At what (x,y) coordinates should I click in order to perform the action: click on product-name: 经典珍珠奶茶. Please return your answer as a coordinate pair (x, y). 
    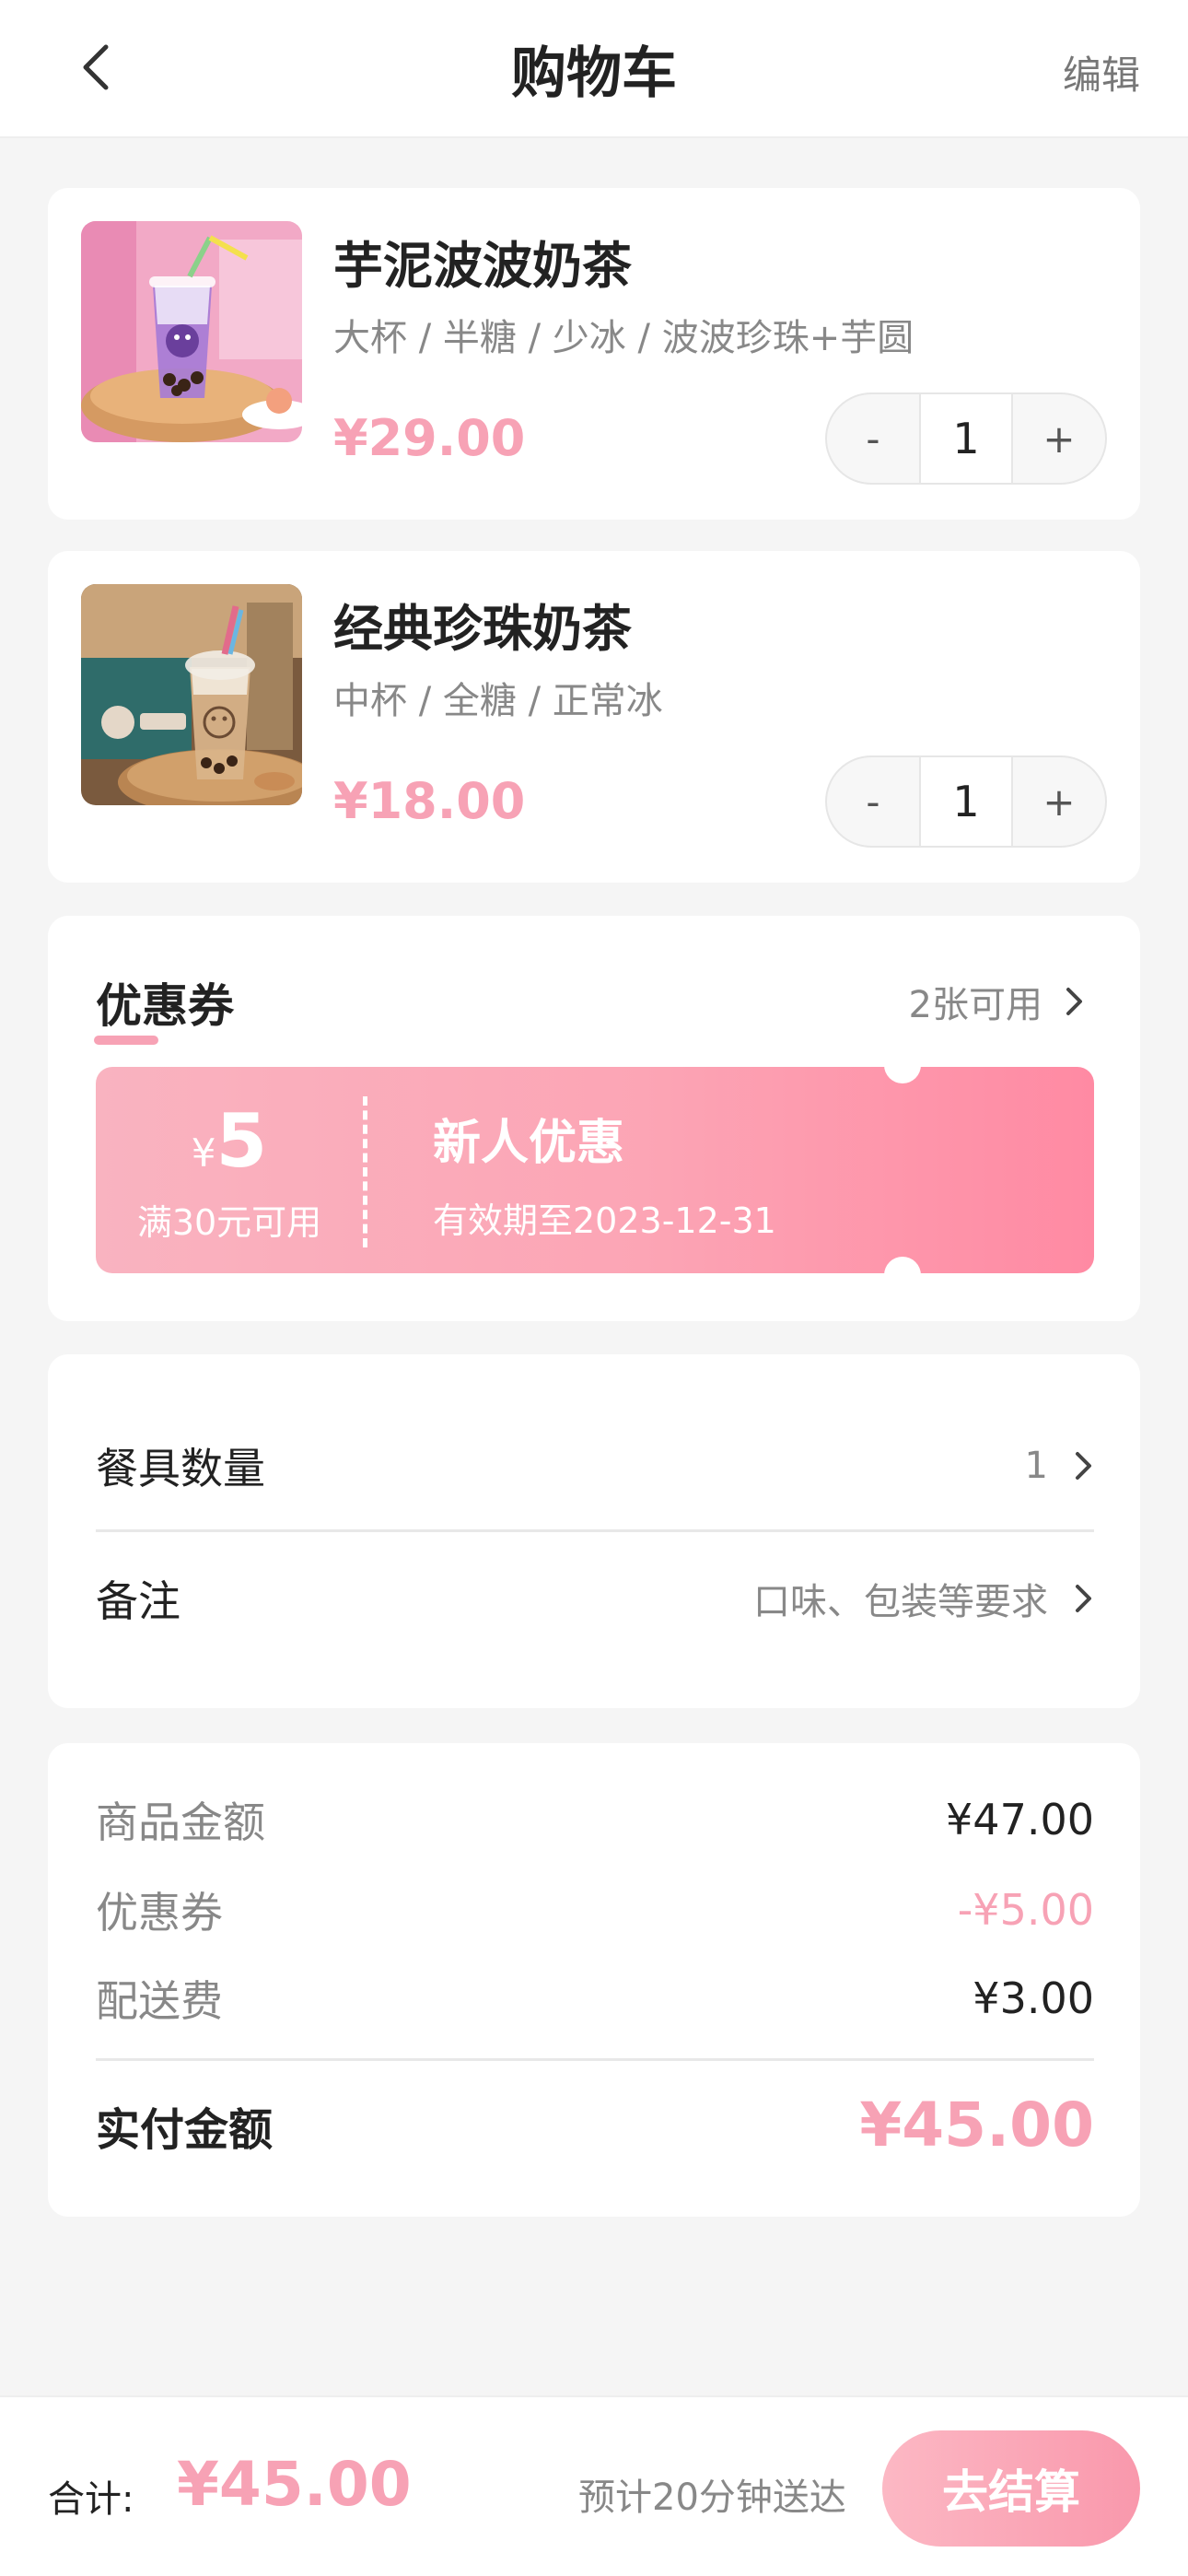
    Looking at the image, I should click on (482, 624).